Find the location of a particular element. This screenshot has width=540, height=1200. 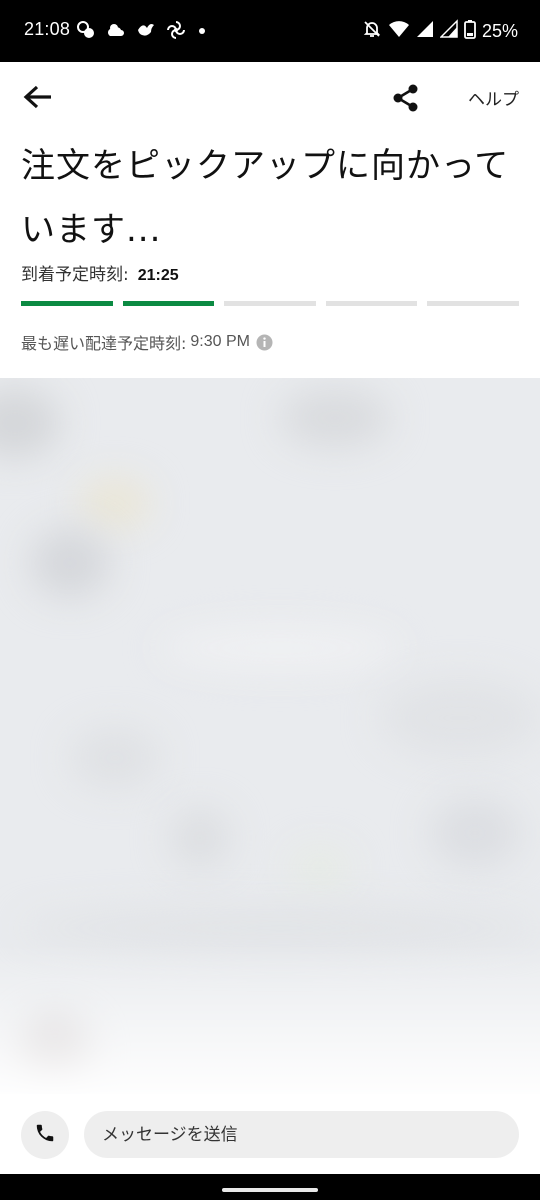

contact-bar is located at coordinates (270, 1134).